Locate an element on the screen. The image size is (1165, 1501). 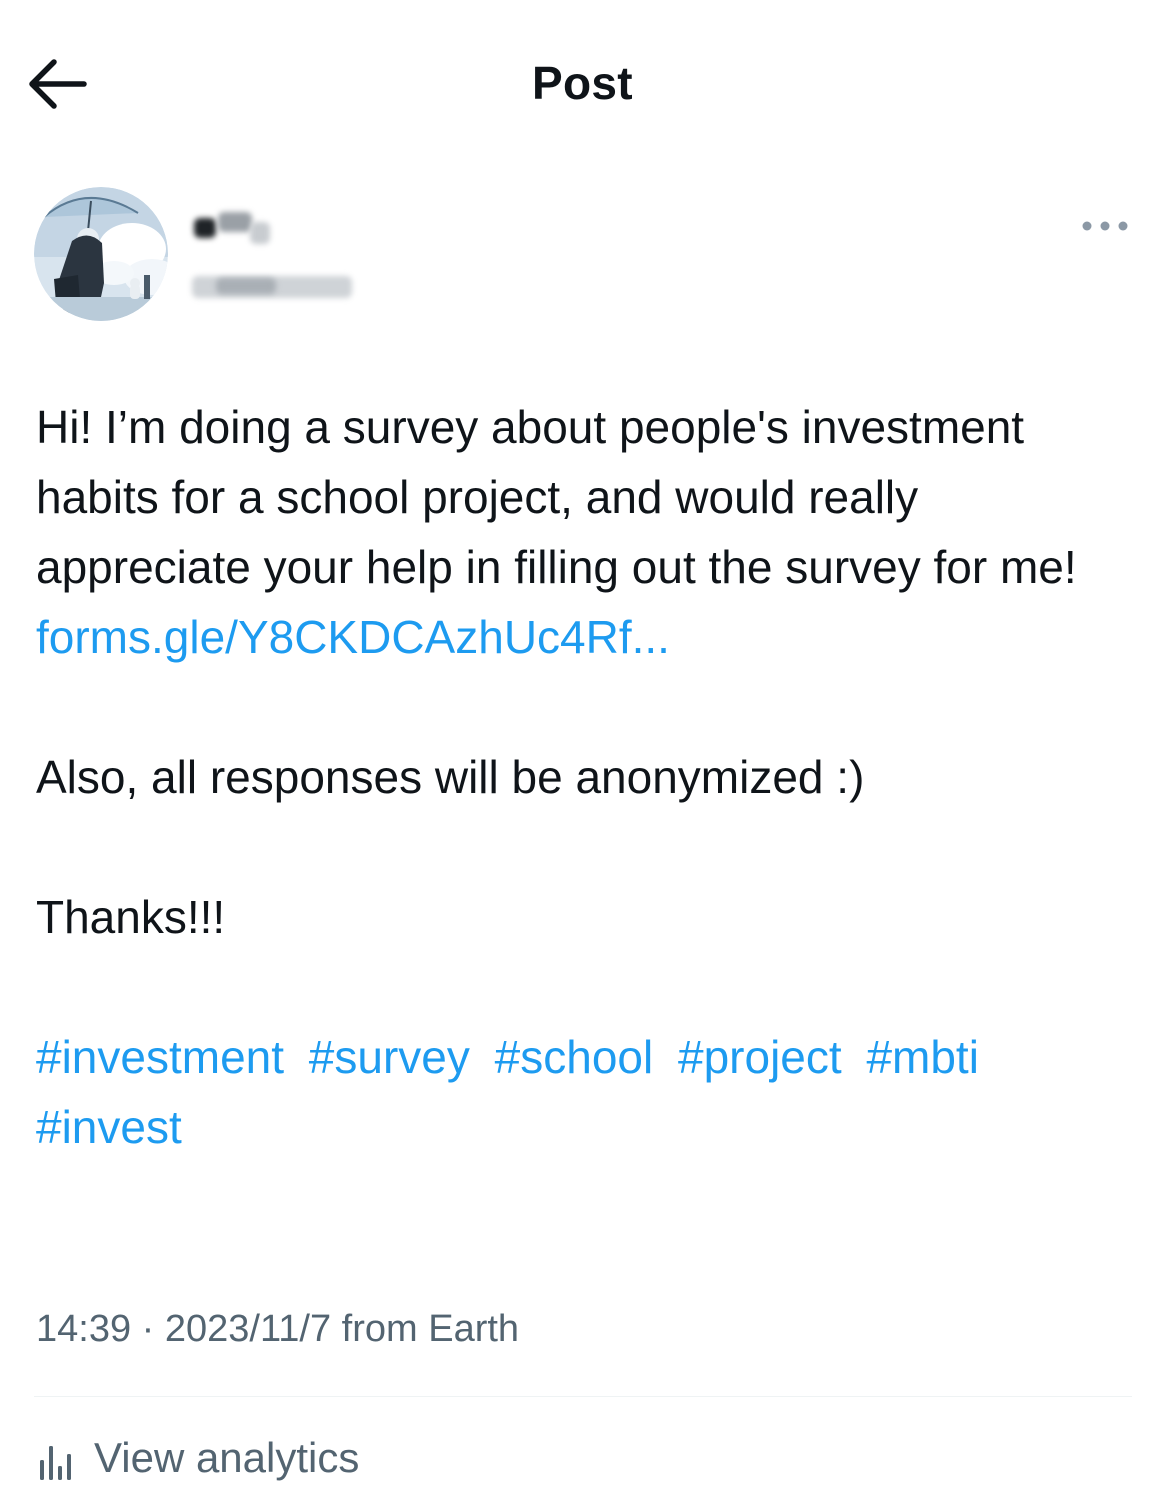
hashtag-link: #school is located at coordinates (574, 1057).